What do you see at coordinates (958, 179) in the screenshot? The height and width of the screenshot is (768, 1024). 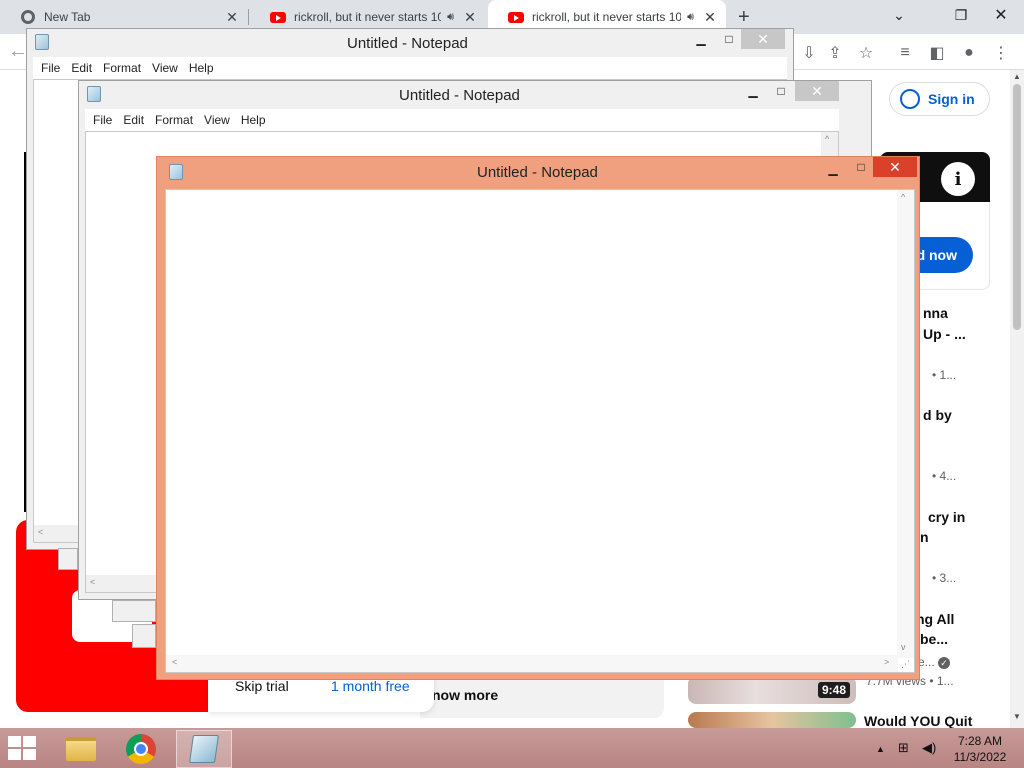 I see `info-icon: i` at bounding box center [958, 179].